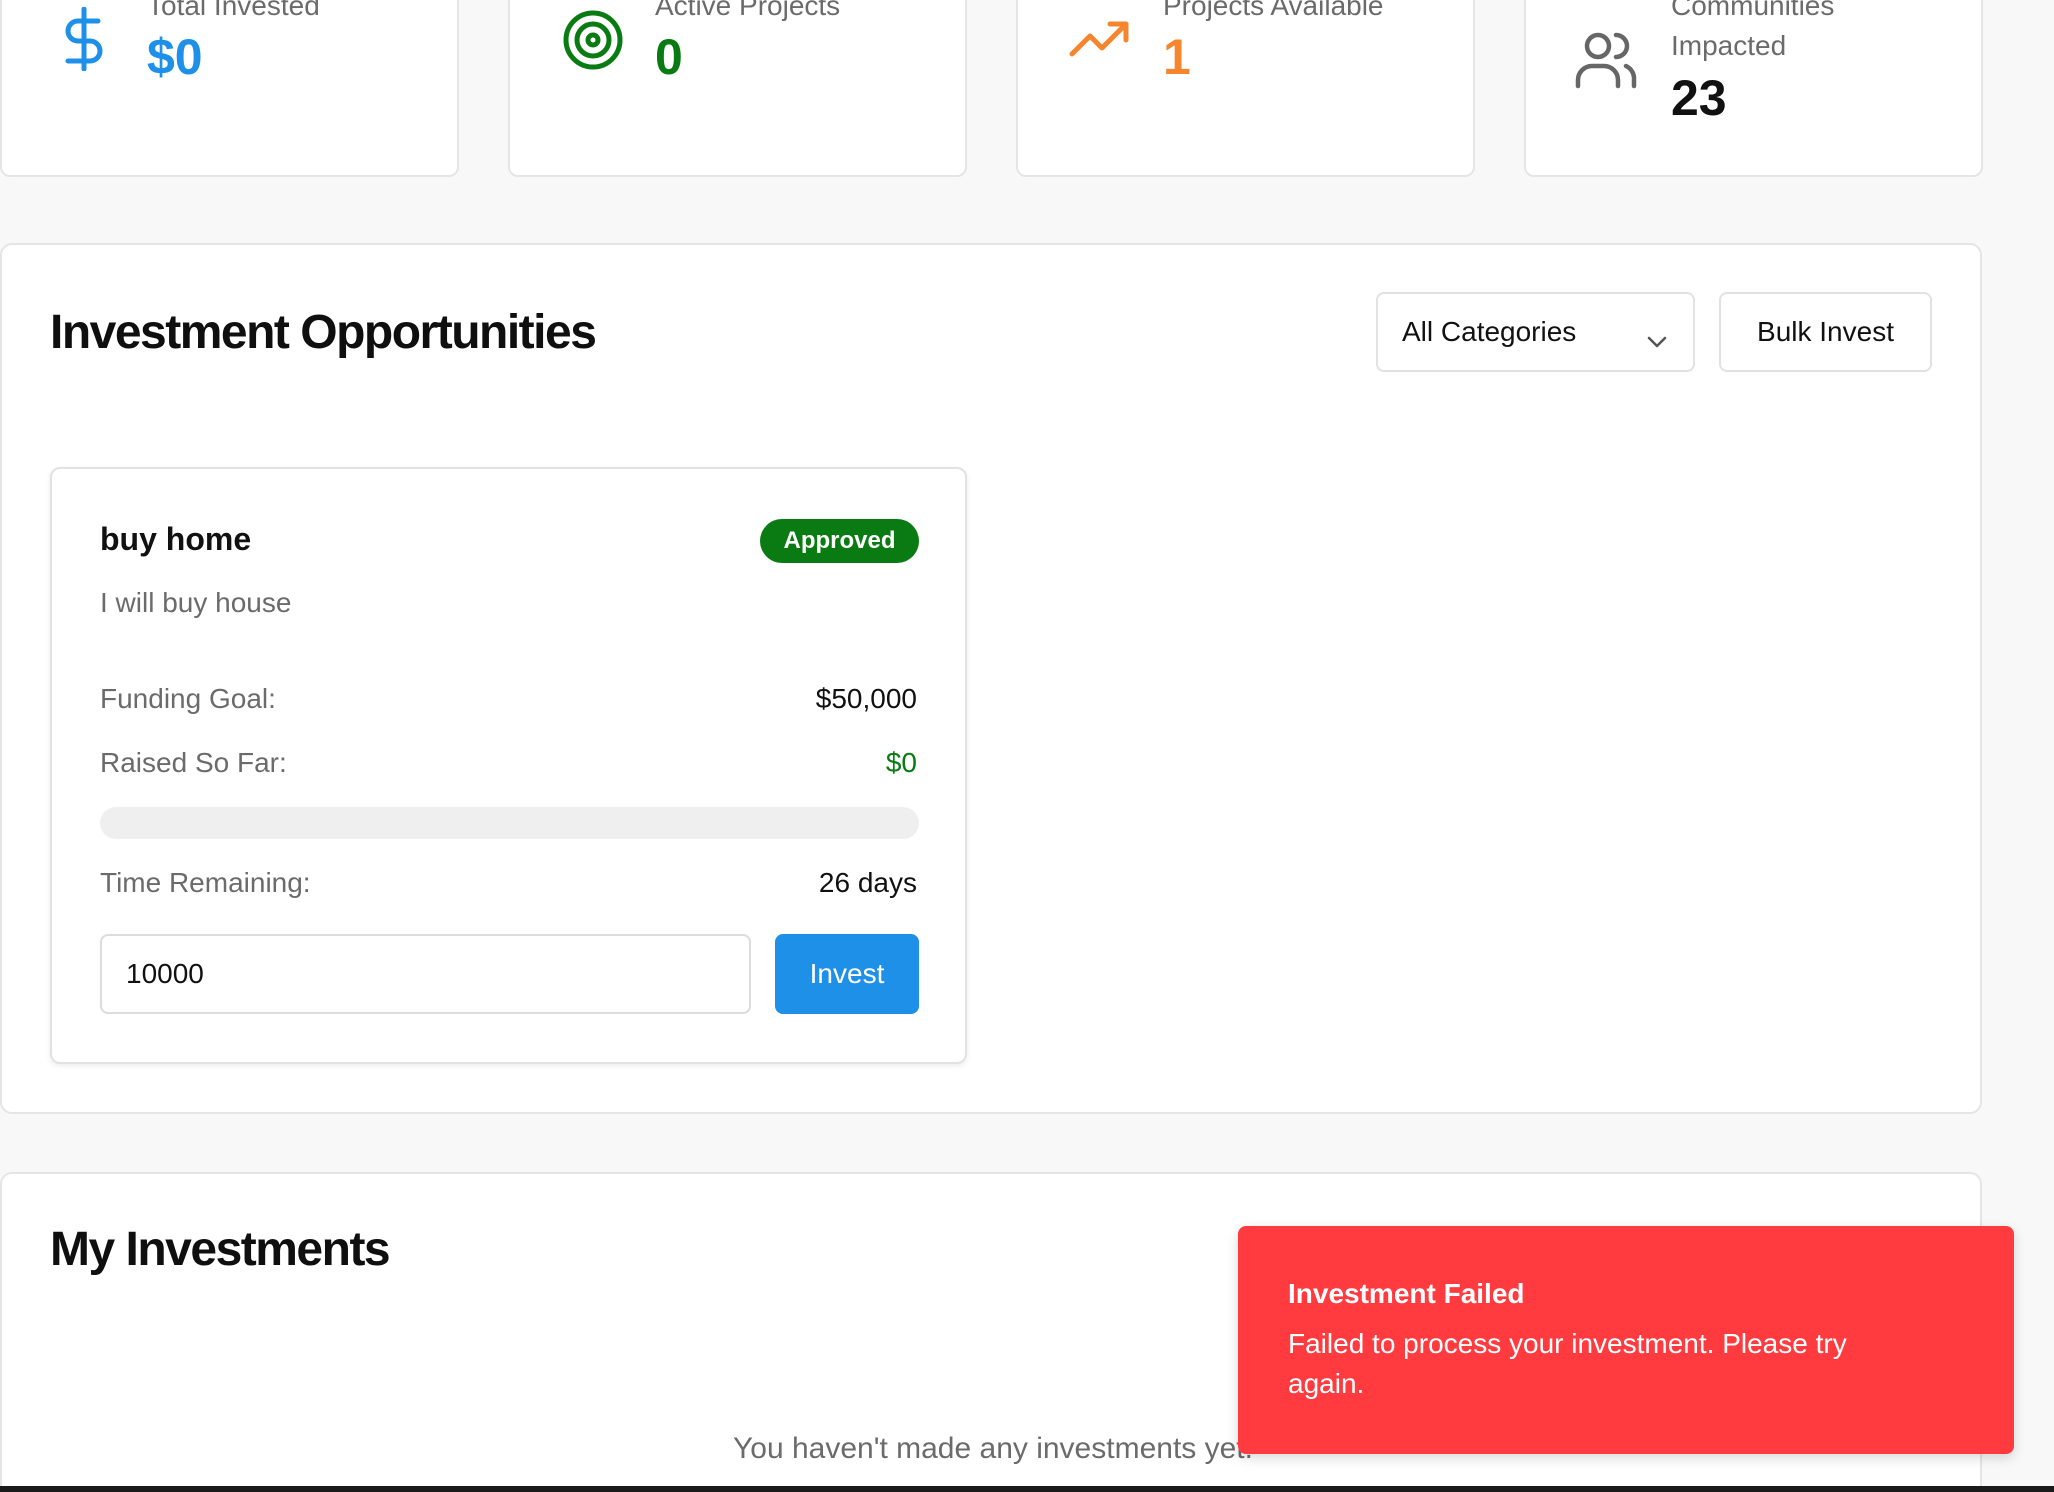  Describe the element at coordinates (193, 762) in the screenshot. I see `raised-label: Raised So Far:` at that location.